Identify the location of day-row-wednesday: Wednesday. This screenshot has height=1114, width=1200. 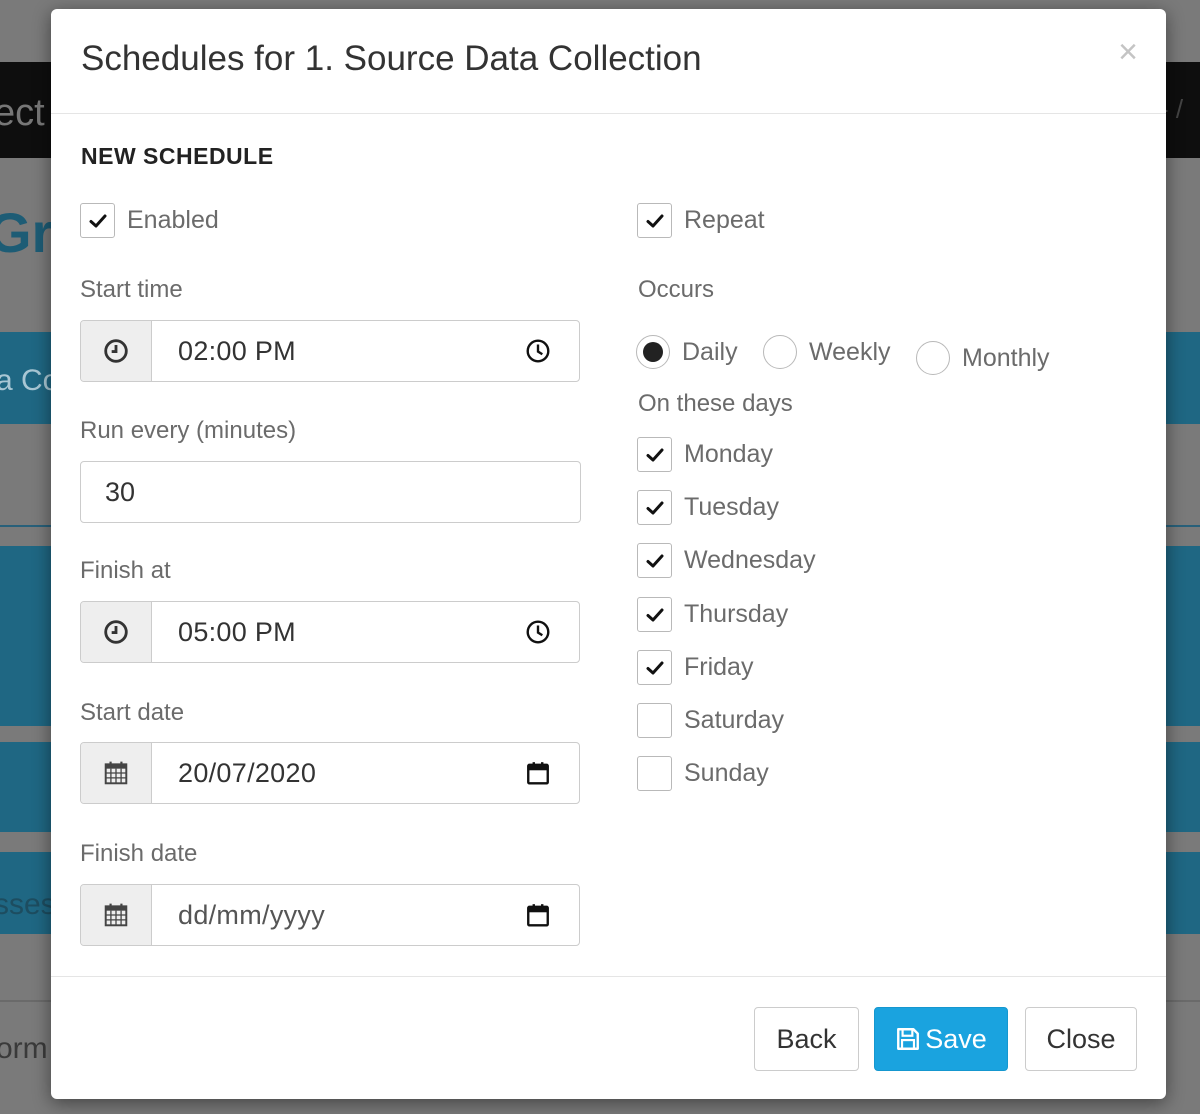
(726, 560).